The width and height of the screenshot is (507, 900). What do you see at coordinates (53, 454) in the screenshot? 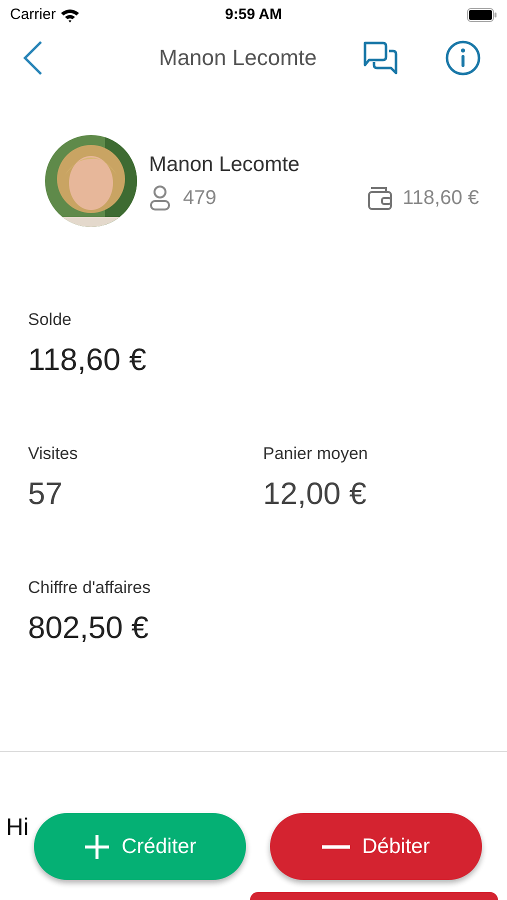
I see `stat-label: Visites` at bounding box center [53, 454].